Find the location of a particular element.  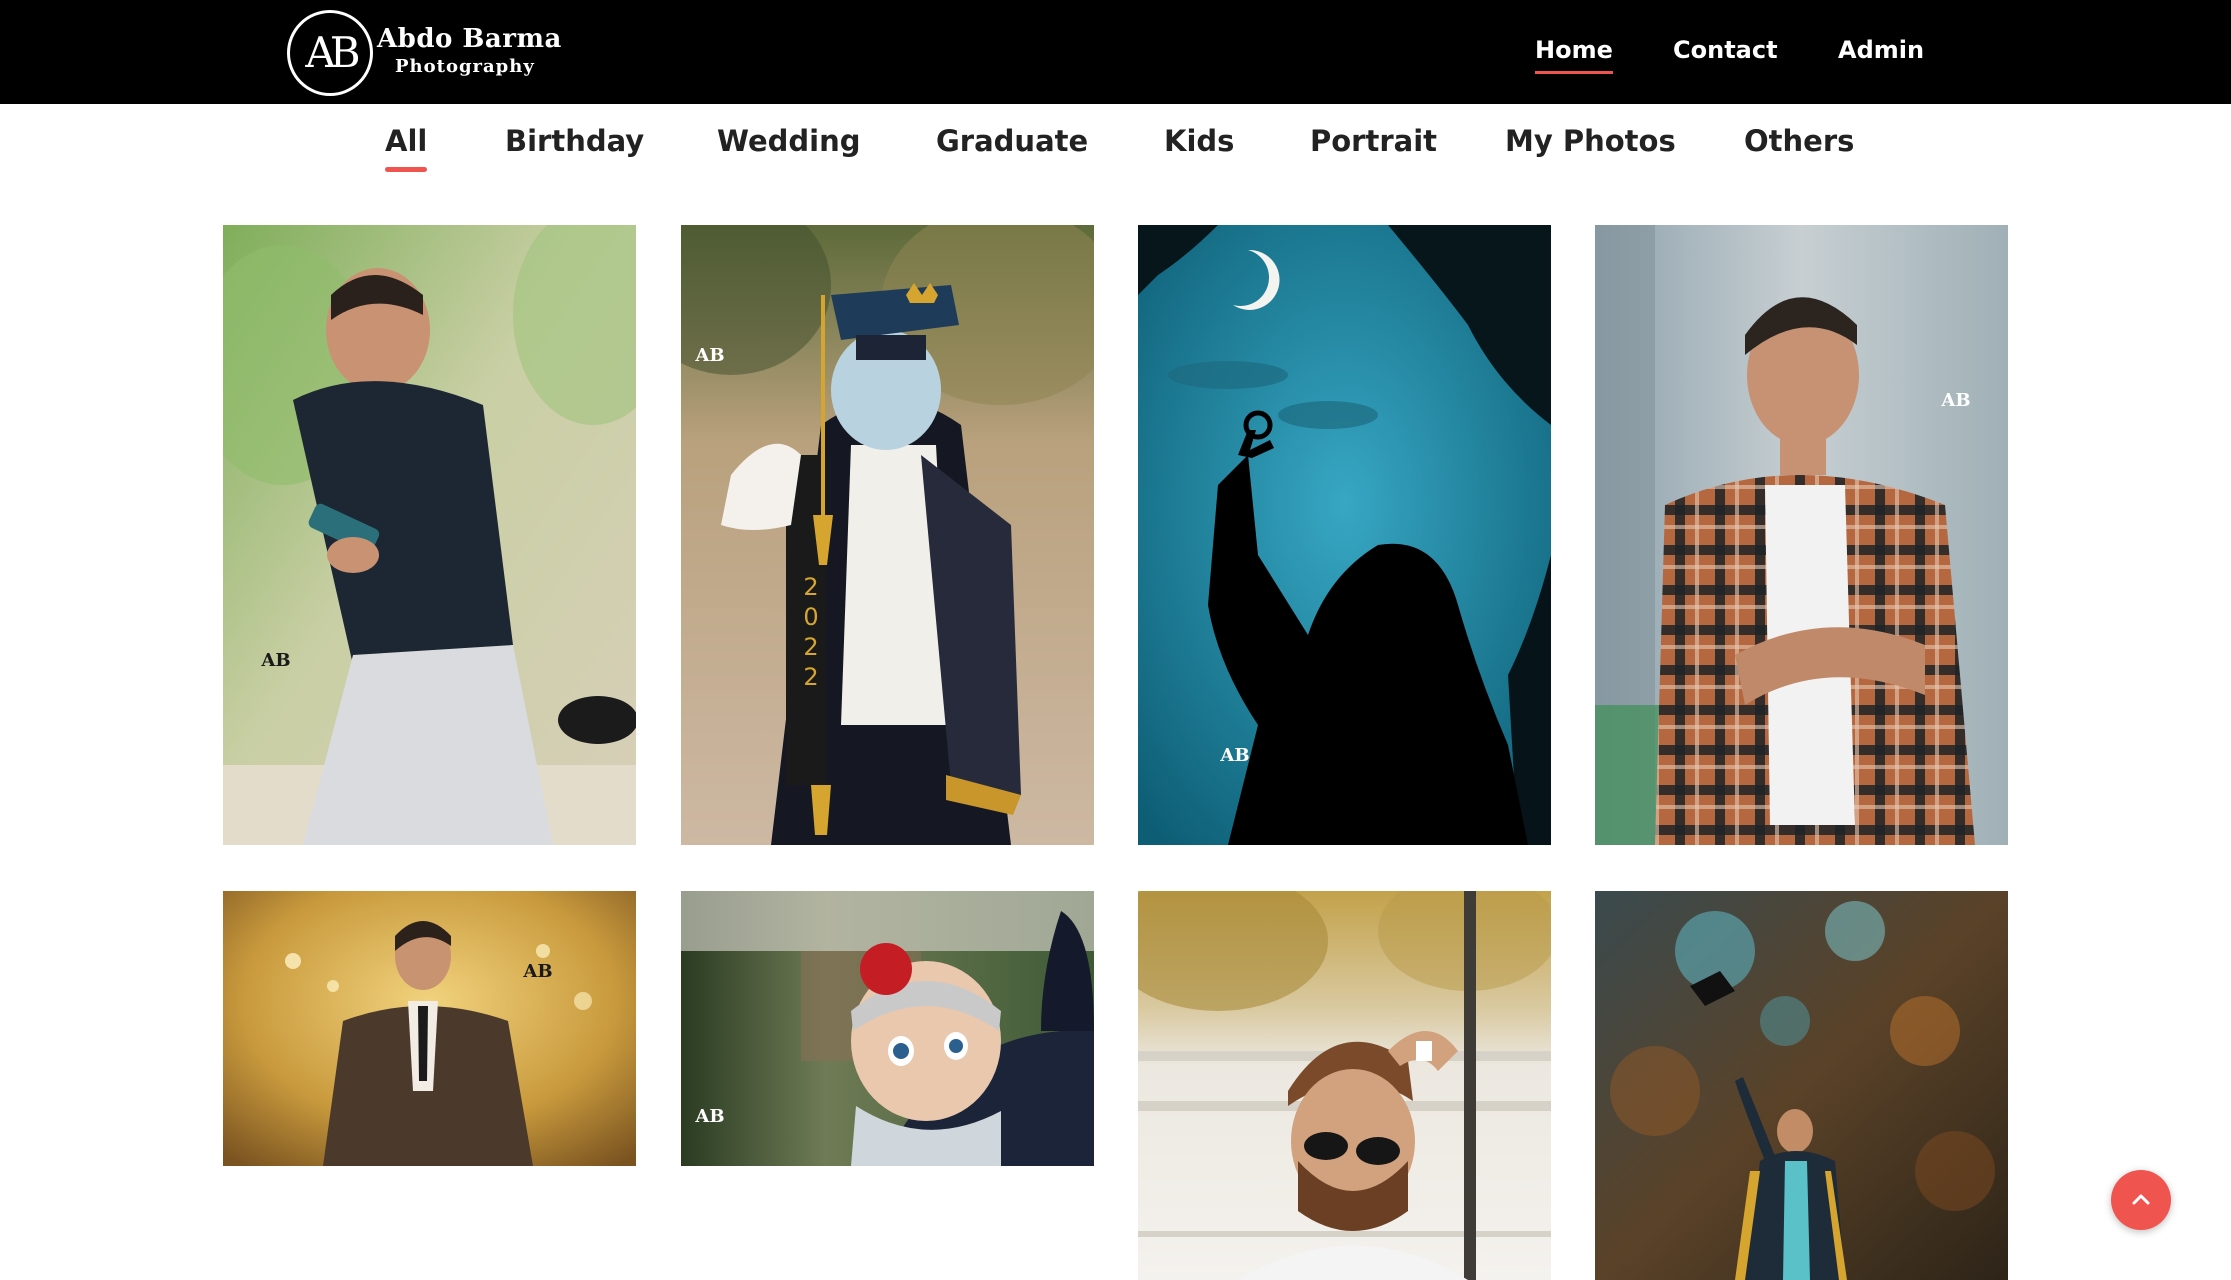

gallery-photo-5: AB is located at coordinates (429, 1028).